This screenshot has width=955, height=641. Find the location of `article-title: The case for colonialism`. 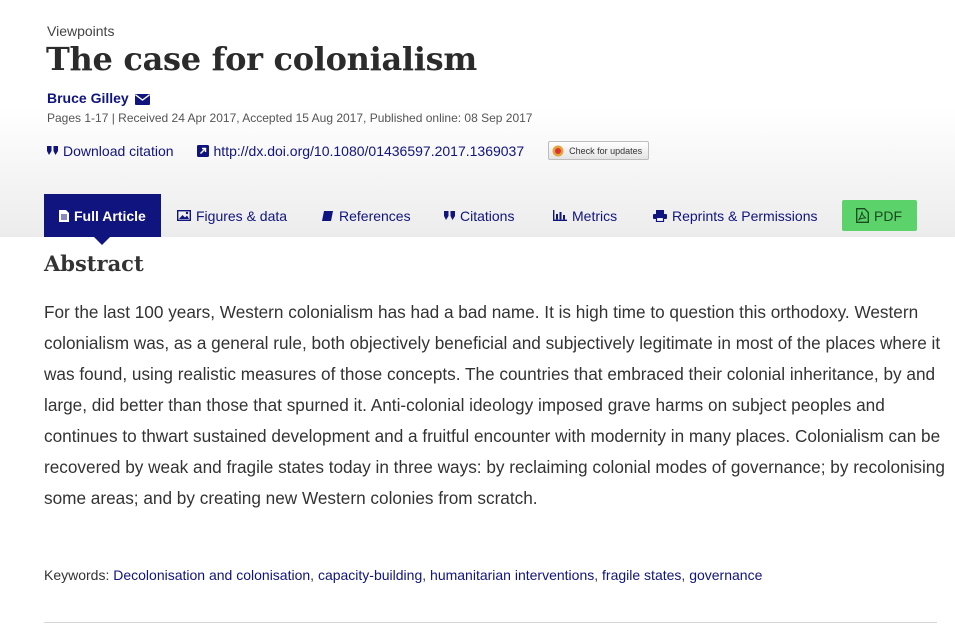

article-title: The case for colonialism is located at coordinates (261, 59).